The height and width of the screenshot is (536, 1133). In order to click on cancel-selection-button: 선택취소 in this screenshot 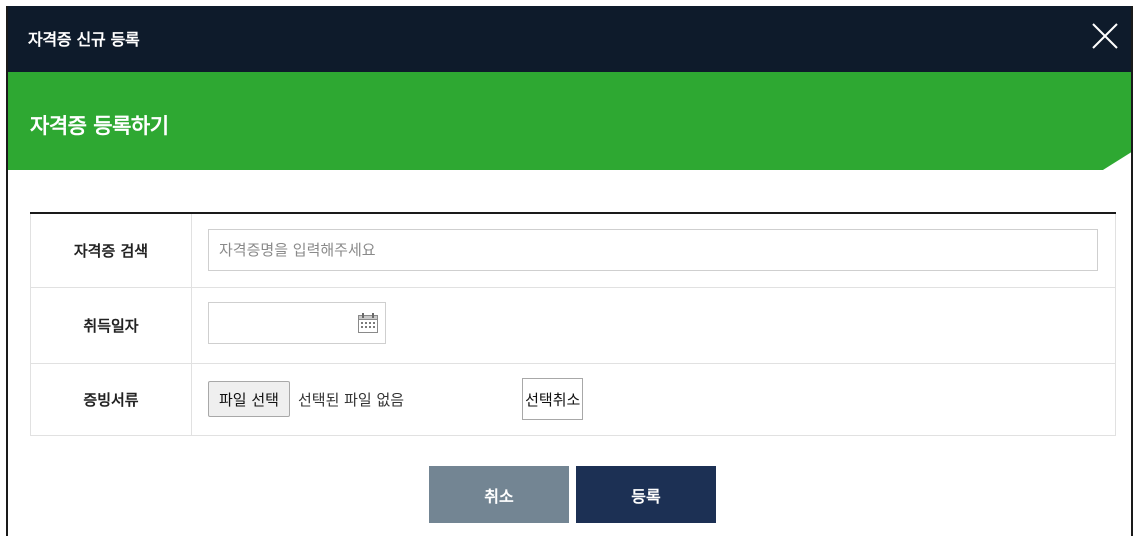, I will do `click(553, 399)`.